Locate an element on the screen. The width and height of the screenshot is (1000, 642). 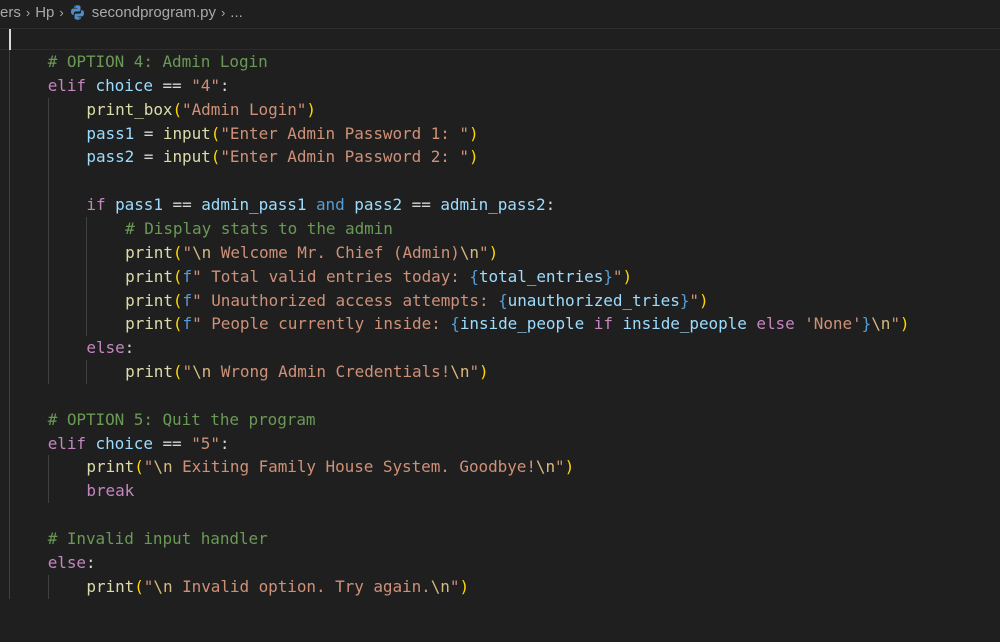
code-token: " Total valid entries today: is located at coordinates (331, 276).